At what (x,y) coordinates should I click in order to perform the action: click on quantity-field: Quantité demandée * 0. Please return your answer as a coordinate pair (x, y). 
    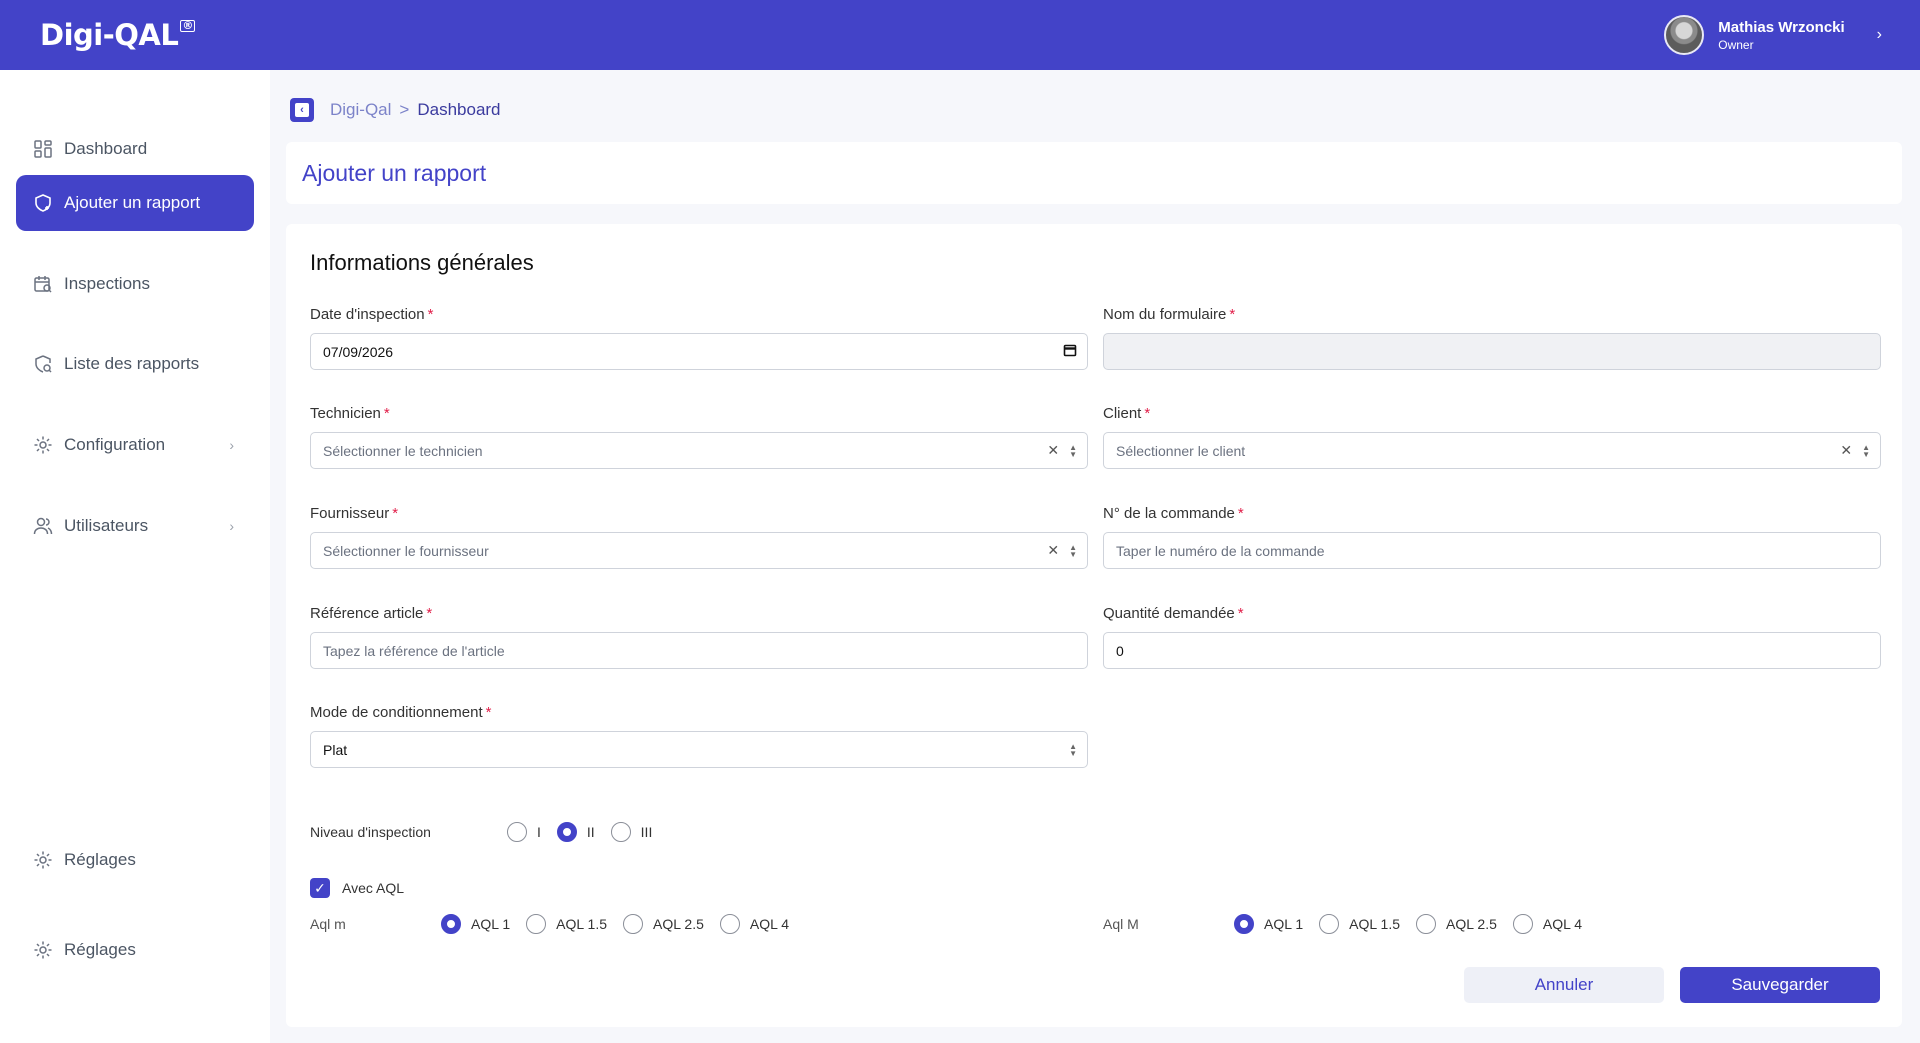
    Looking at the image, I should click on (1492, 637).